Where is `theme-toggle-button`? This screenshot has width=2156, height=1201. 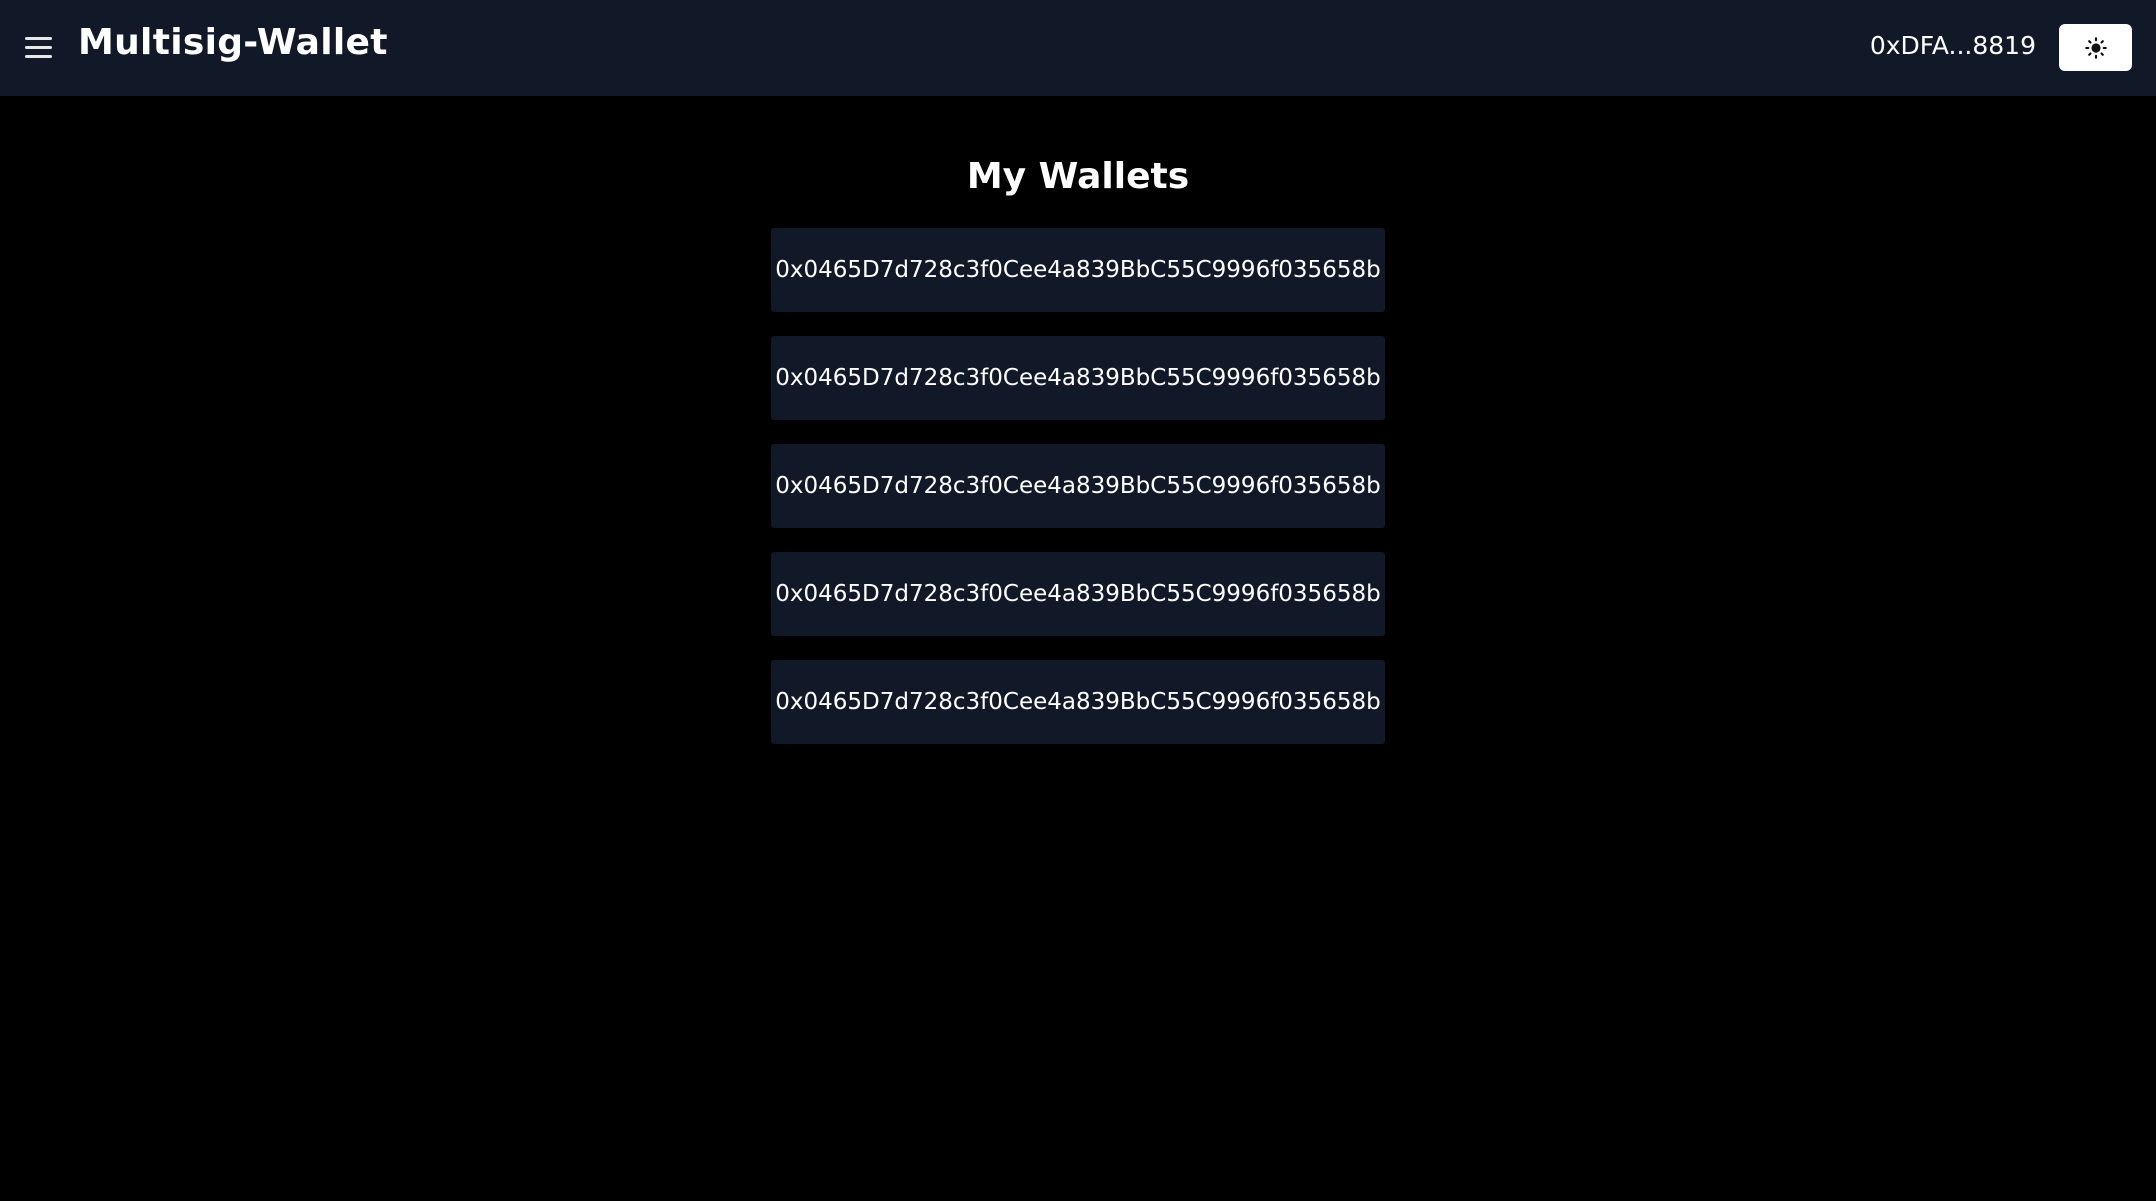 theme-toggle-button is located at coordinates (2095, 47).